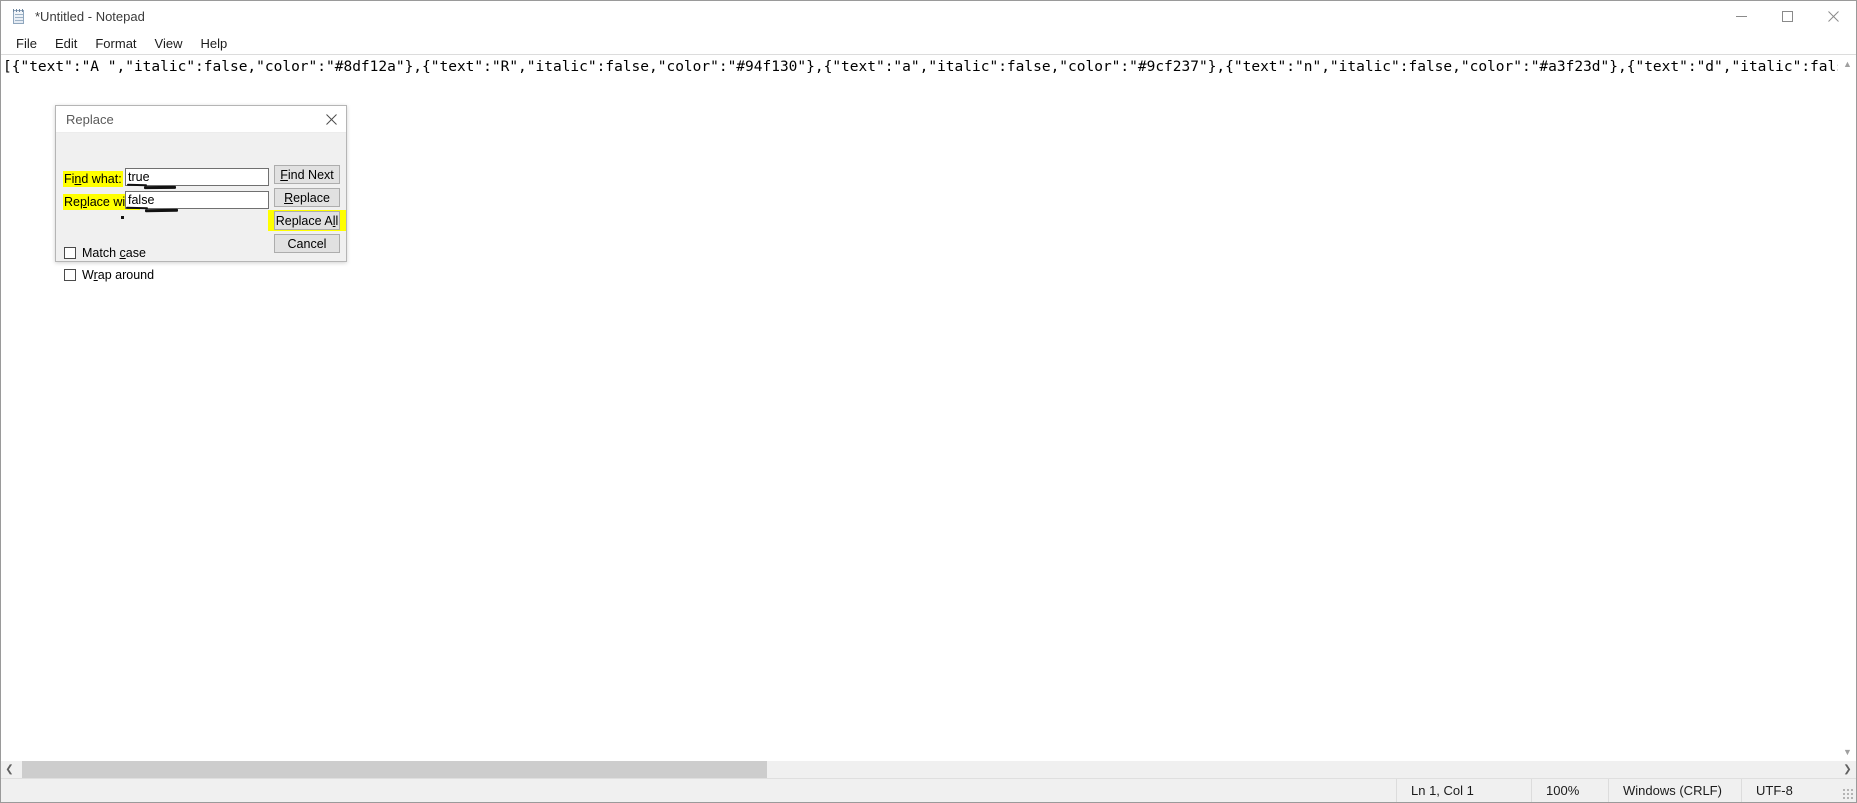 This screenshot has height=803, width=1857. I want to click on dialog-title: Replace, so click(90, 119).